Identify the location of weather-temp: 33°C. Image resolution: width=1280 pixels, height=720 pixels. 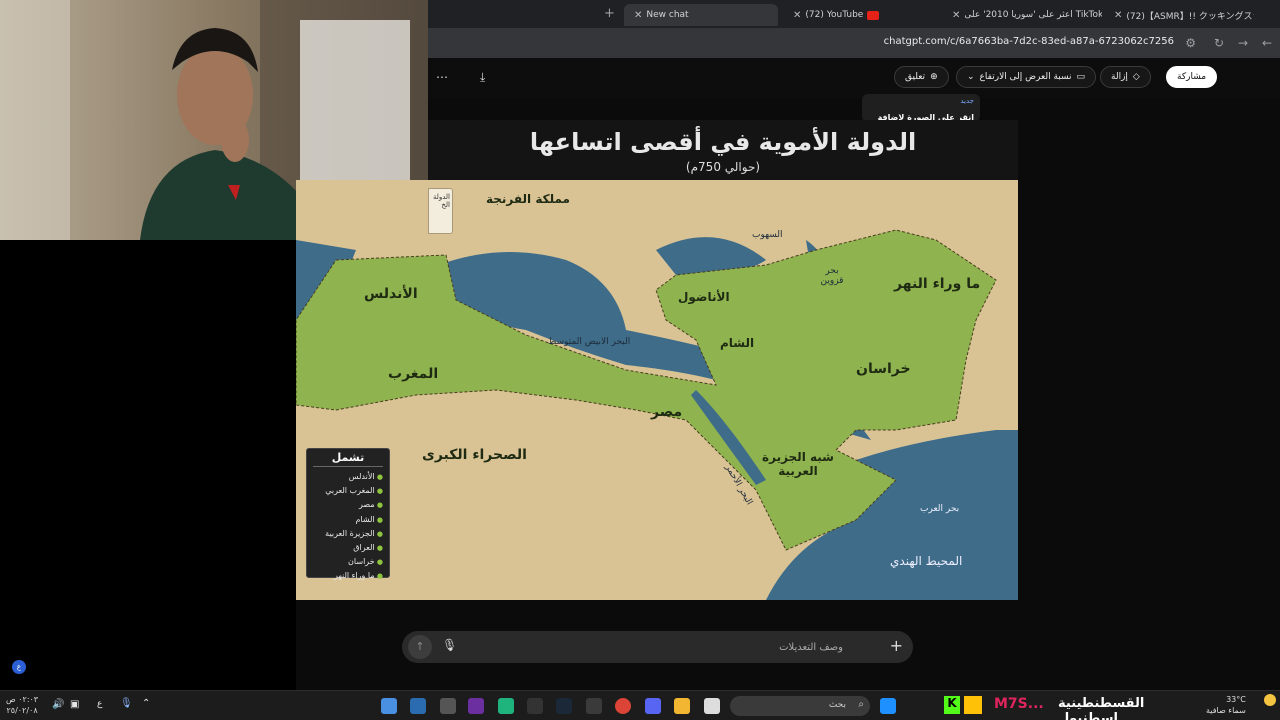
(1236, 699).